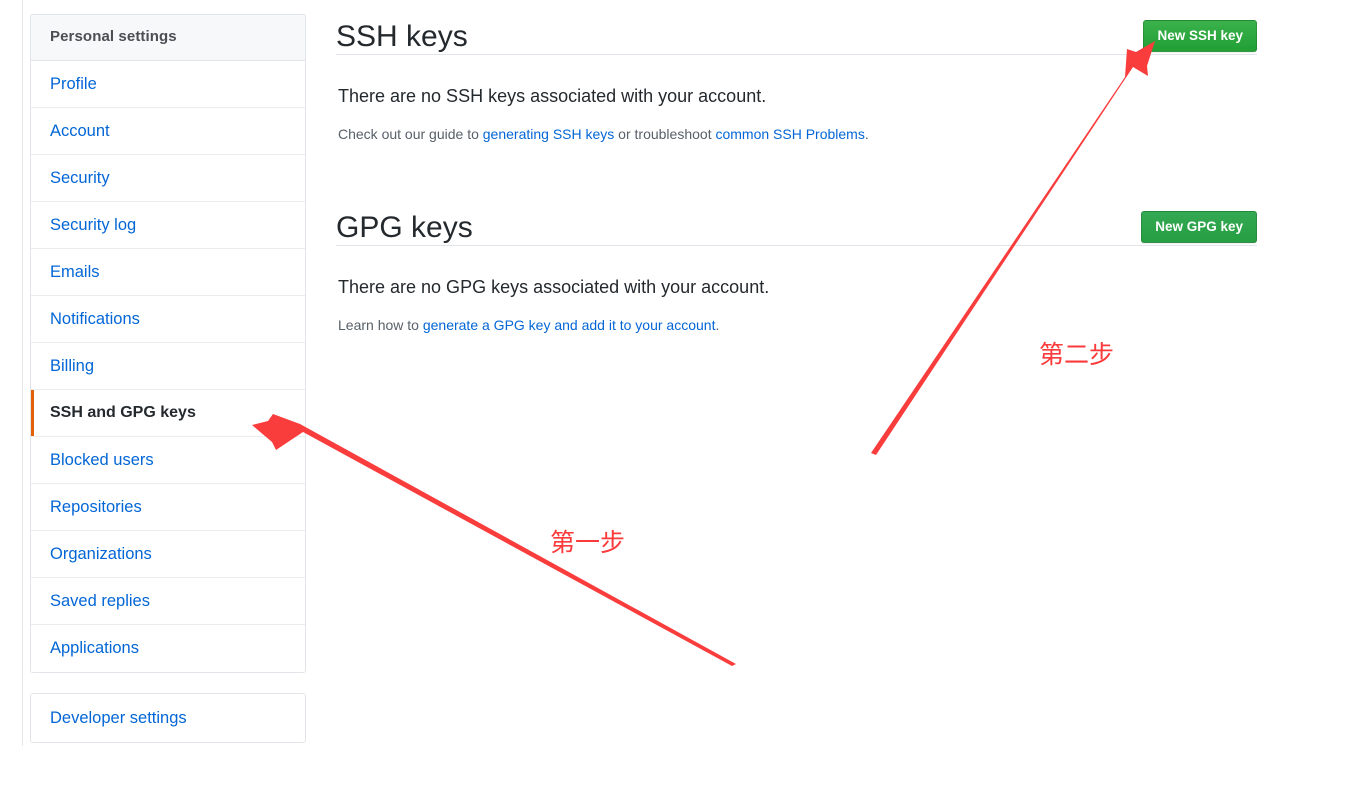 This screenshot has height=807, width=1363. Describe the element at coordinates (402, 36) in the screenshot. I see `ssh-page-title: SSH keys` at that location.